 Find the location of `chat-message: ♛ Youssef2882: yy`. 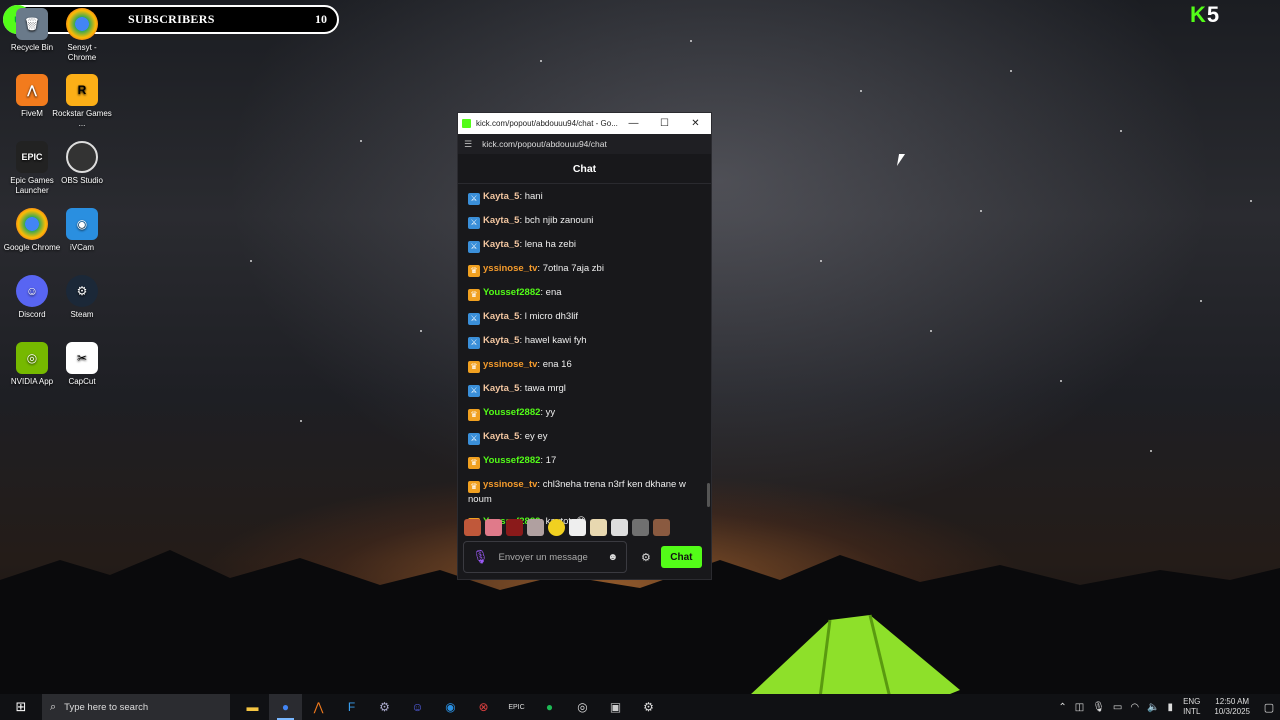

chat-message: ♛ Youssef2882: yy is located at coordinates (584, 413).